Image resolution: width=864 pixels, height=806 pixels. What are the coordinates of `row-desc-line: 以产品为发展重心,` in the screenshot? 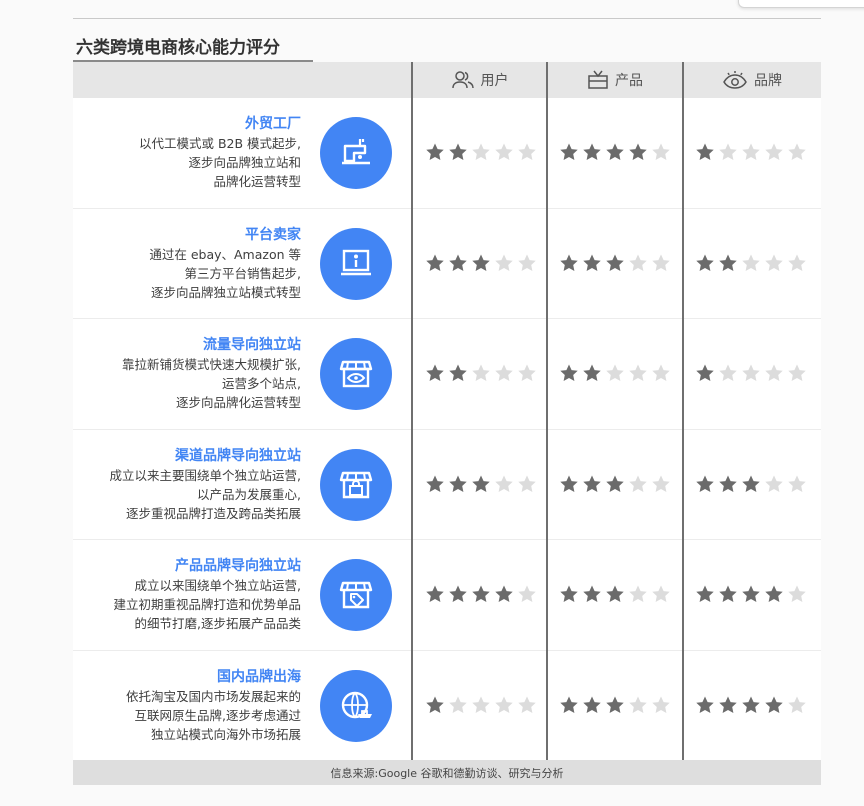 It's located at (249, 494).